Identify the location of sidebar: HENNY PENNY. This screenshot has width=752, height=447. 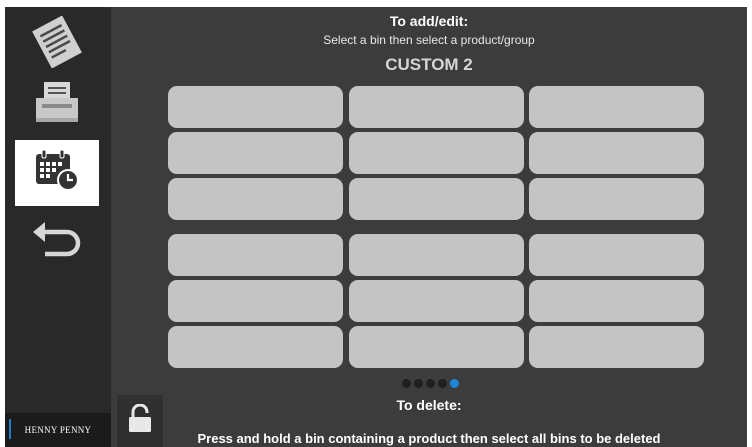
(58, 227).